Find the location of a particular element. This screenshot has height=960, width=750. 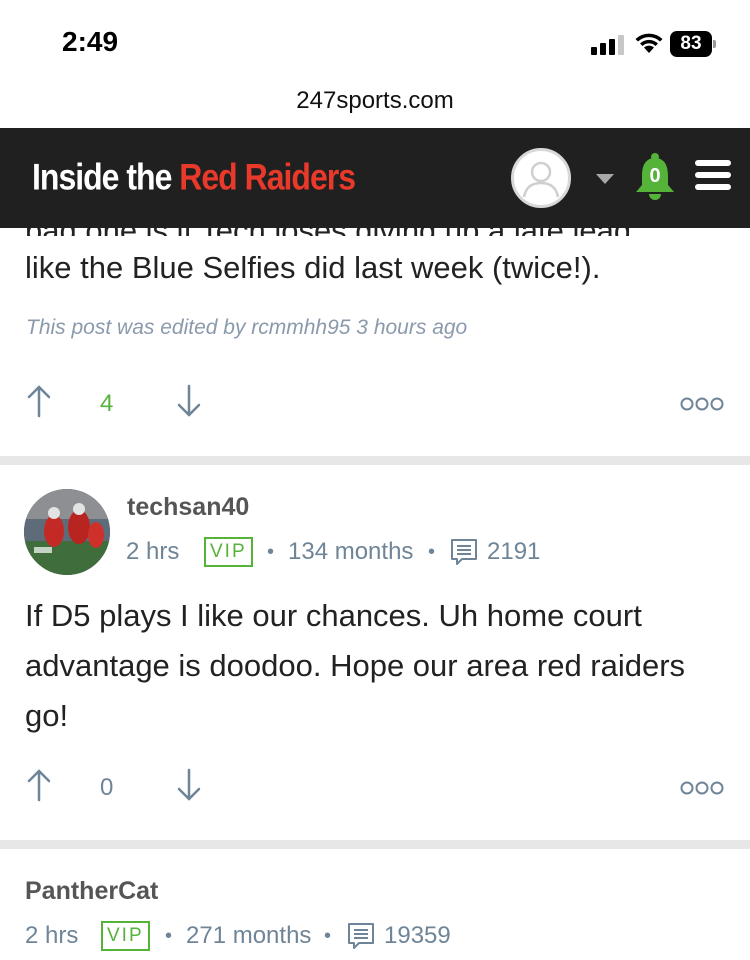

post-1-vote-row: 4 is located at coordinates (375, 406).